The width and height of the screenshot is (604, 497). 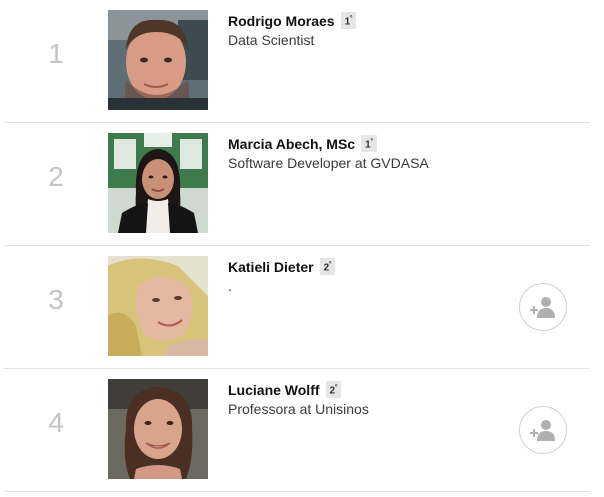 What do you see at coordinates (292, 30) in the screenshot?
I see `person-info: Rodrigo Moraes 1º Data Scientist` at bounding box center [292, 30].